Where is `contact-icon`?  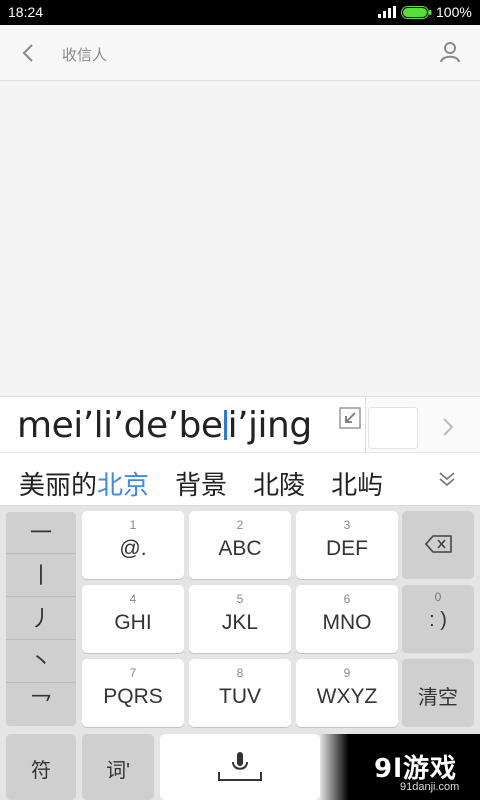
contact-icon is located at coordinates (450, 52).